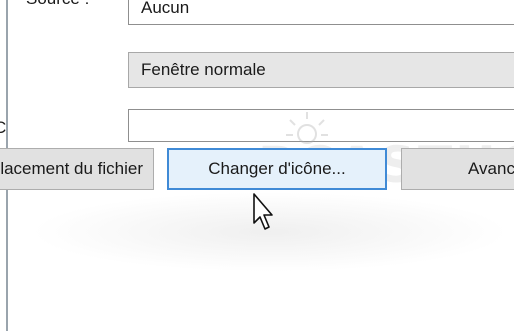 Image resolution: width=514 pixels, height=331 pixels. What do you see at coordinates (321, 12) in the screenshot?
I see `source-field: Aucun` at bounding box center [321, 12].